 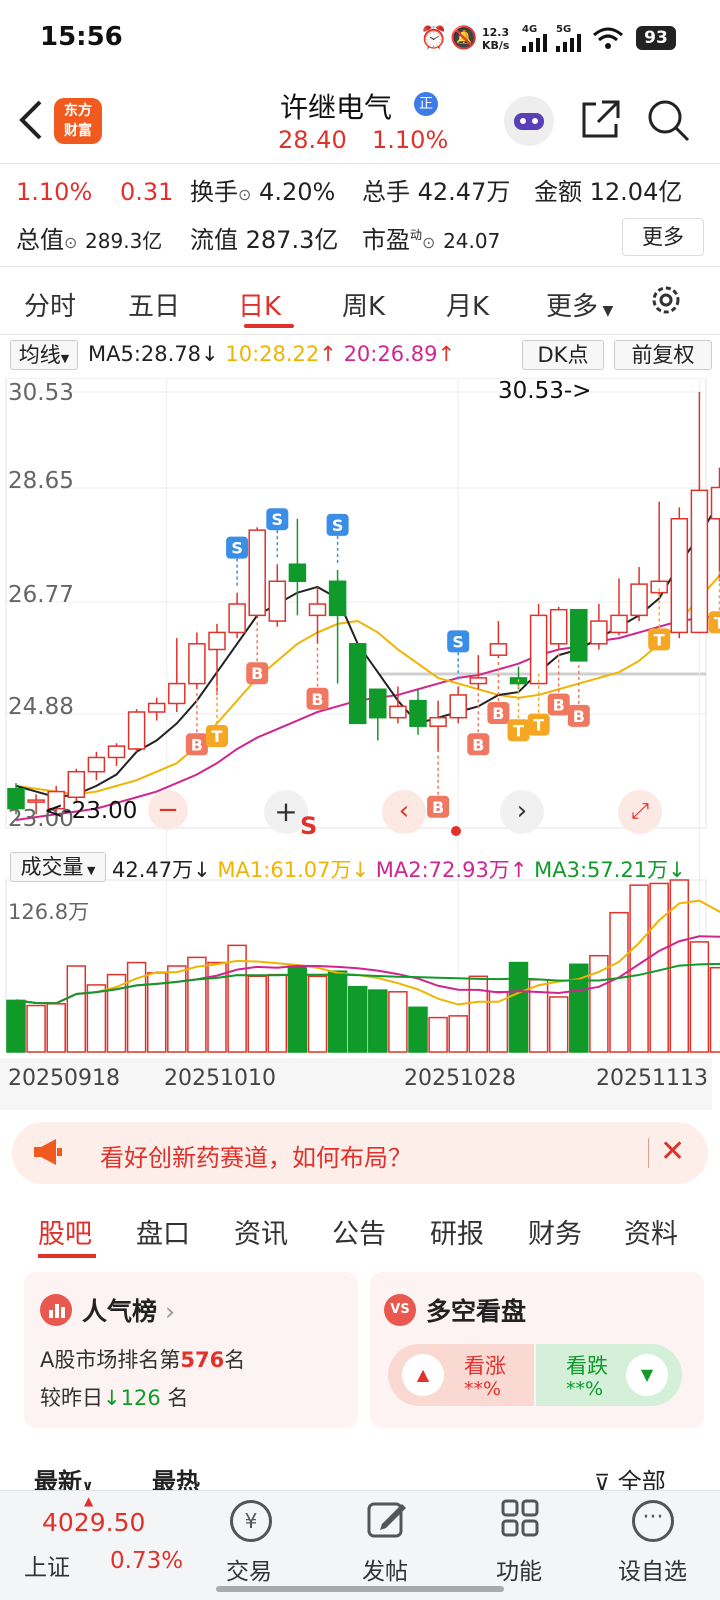 What do you see at coordinates (91, 811) in the screenshot?
I see `low-annotation: <-23.00` at bounding box center [91, 811].